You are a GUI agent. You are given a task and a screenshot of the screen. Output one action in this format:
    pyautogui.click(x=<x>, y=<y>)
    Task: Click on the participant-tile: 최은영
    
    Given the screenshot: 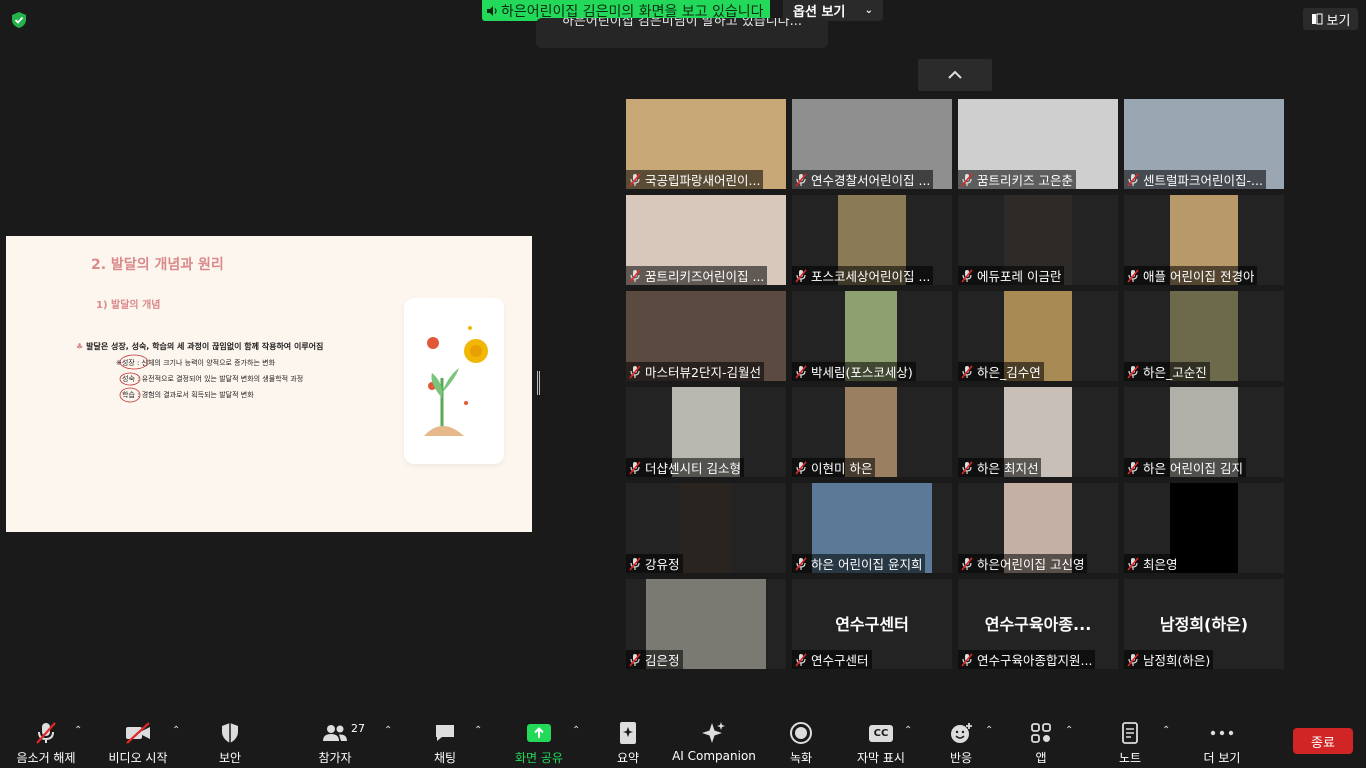 What is the action you would take?
    pyautogui.click(x=1204, y=528)
    